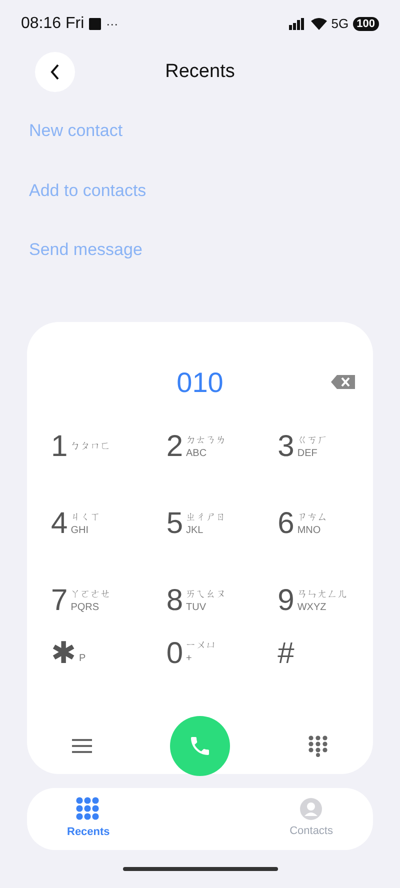 This screenshot has height=888, width=400. I want to click on page-title: Recents, so click(200, 72).